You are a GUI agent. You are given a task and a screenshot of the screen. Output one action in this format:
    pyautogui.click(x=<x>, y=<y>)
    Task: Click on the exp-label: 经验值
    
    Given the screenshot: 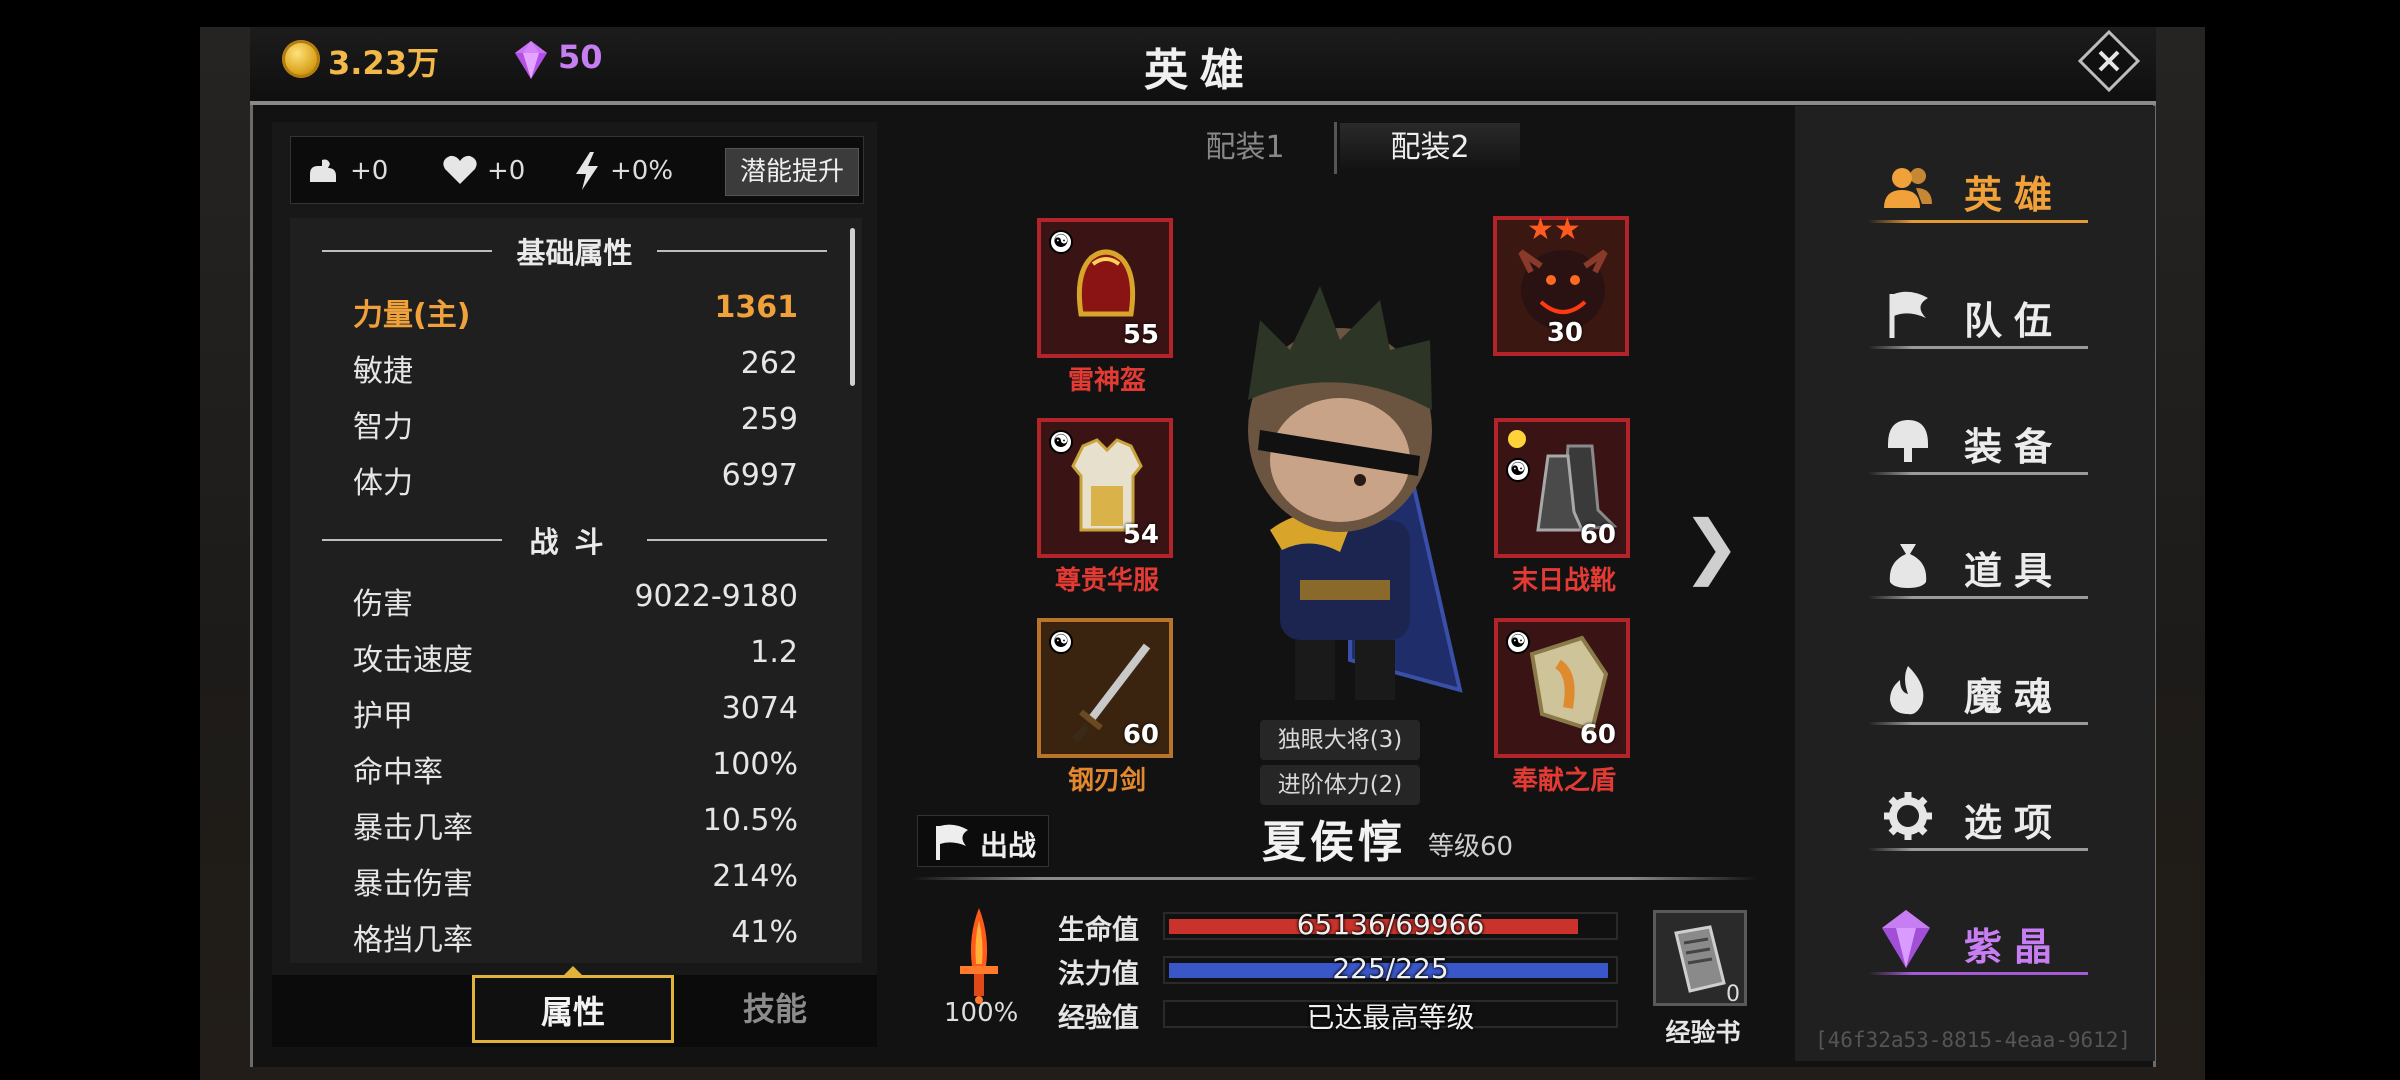 What is the action you would take?
    pyautogui.click(x=1098, y=1018)
    